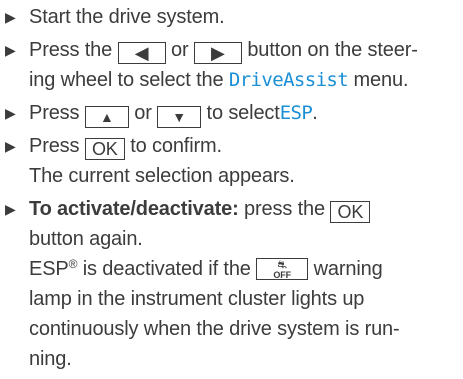 The image size is (463, 379). Describe the element at coordinates (134, 209) in the screenshot. I see `step-heading: To activate/deactivate:` at that location.